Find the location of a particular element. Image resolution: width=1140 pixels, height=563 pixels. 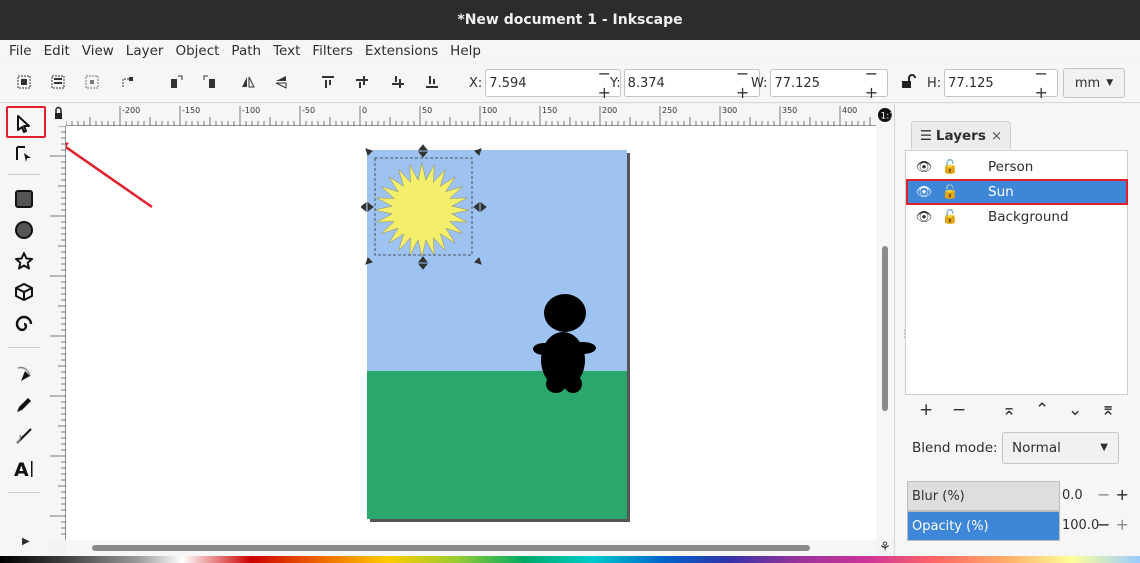

toolbox-expand-icon: ▶ is located at coordinates (26, 541).